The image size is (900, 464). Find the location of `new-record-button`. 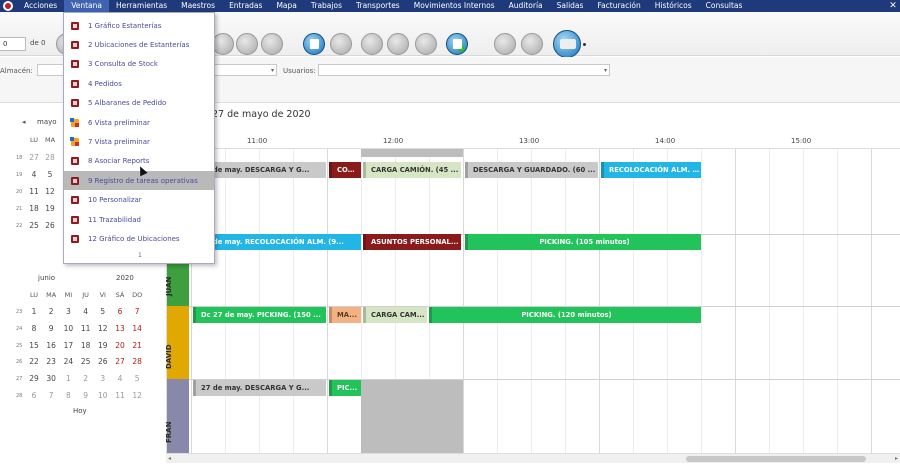

new-record-button is located at coordinates (457, 44).